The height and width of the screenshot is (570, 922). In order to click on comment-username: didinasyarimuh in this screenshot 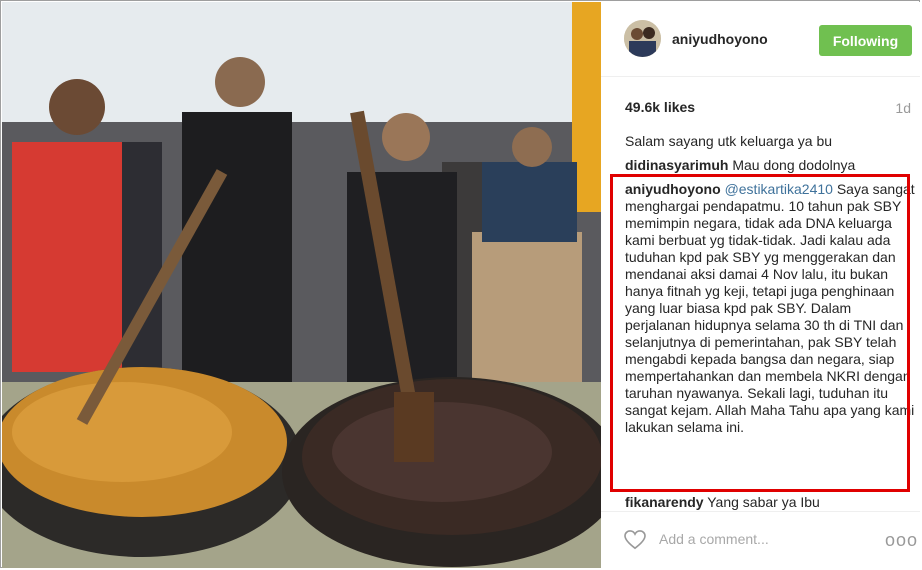, I will do `click(676, 165)`.